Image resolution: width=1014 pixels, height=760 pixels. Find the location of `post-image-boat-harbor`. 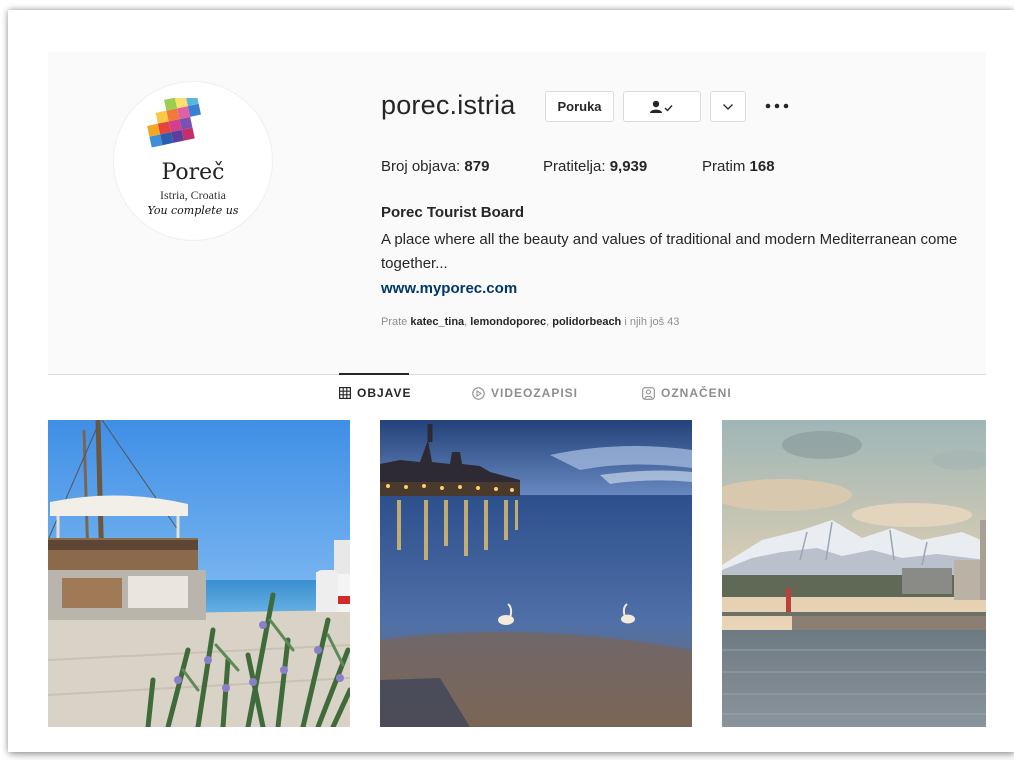

post-image-boat-harbor is located at coordinates (199, 573).